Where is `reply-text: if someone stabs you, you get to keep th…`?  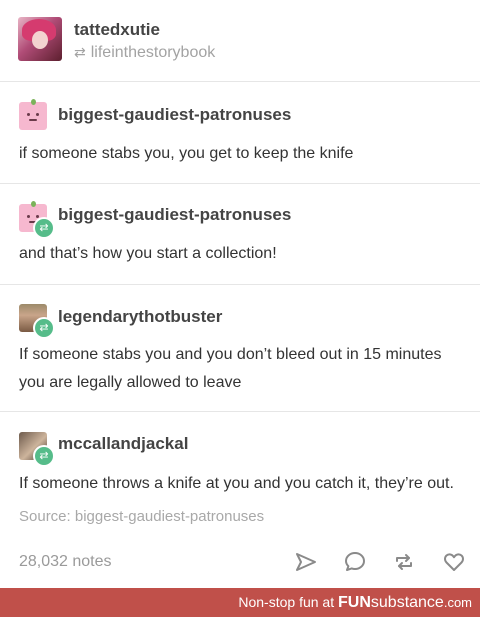 reply-text: if someone stabs you, you get to keep th… is located at coordinates (186, 153).